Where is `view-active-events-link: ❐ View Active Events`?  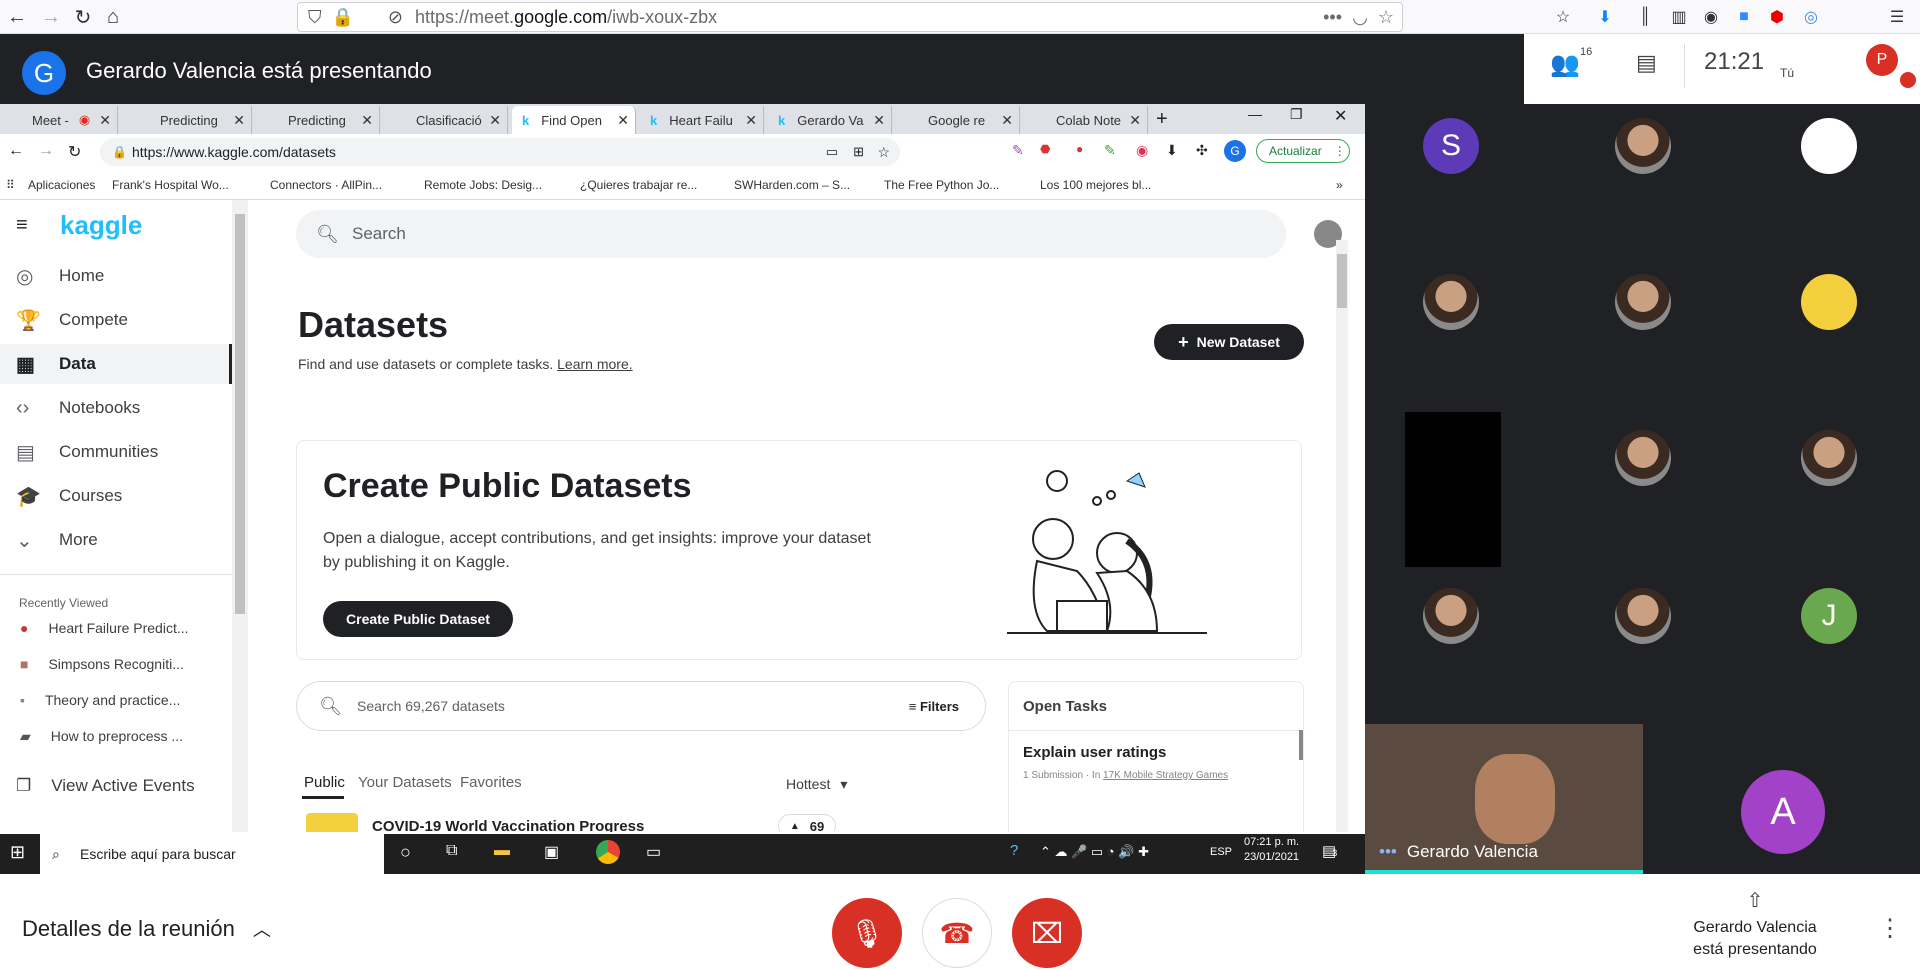
view-active-events-link: ❐ View Active Events is located at coordinates (105, 786).